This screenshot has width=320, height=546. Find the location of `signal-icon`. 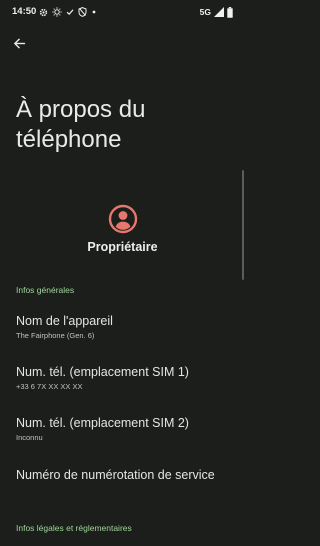

signal-icon is located at coordinates (219, 12).